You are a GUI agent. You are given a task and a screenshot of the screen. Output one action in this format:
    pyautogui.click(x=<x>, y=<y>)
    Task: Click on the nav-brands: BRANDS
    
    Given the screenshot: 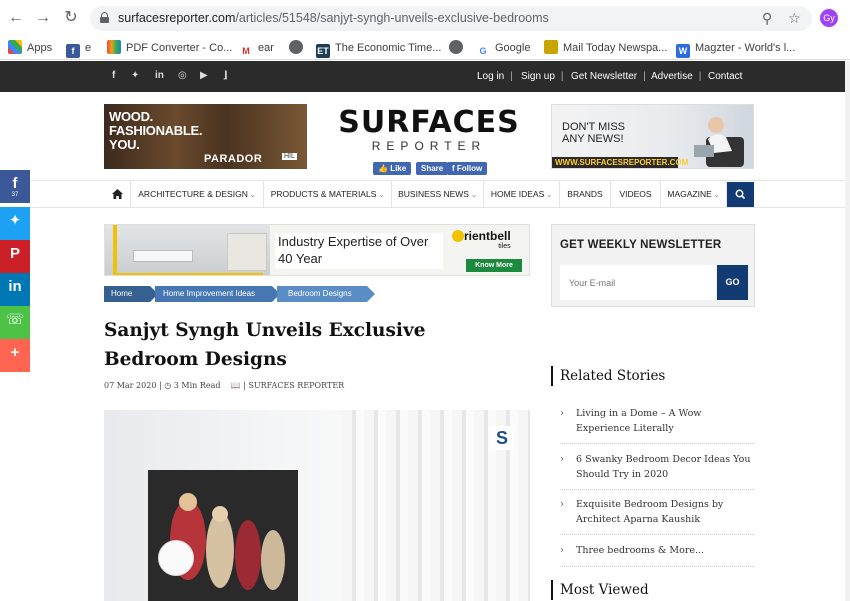 What is the action you would take?
    pyautogui.click(x=585, y=194)
    